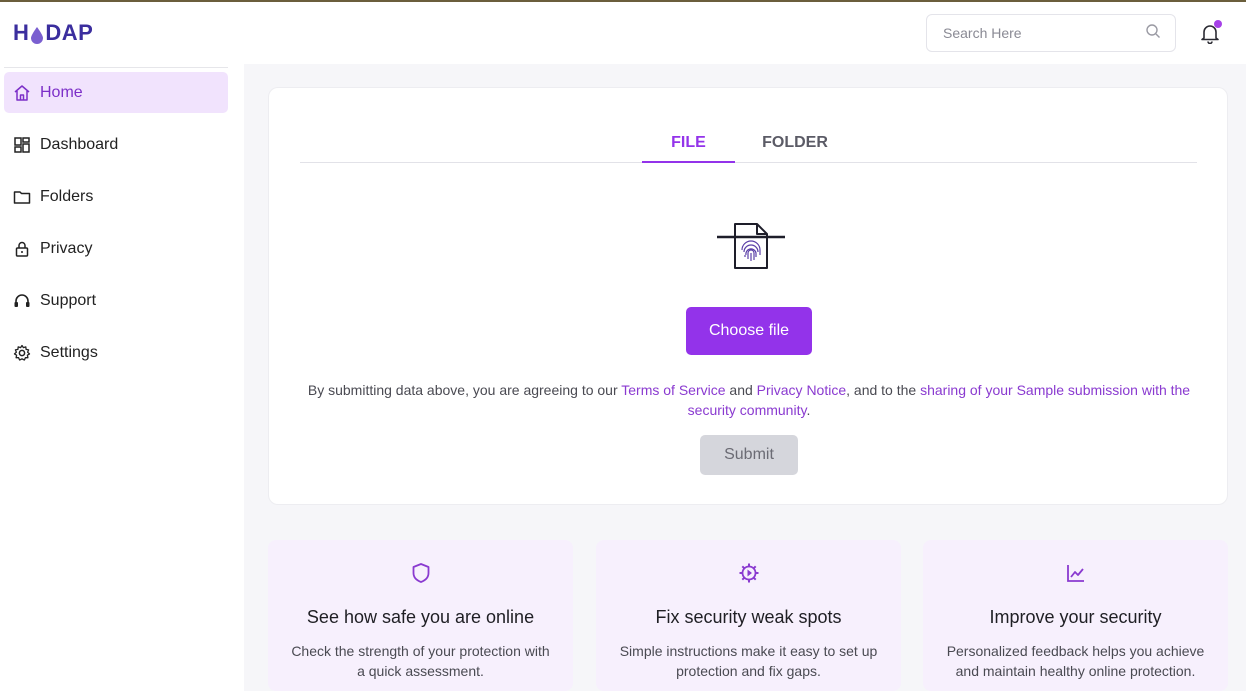 The width and height of the screenshot is (1246, 691). What do you see at coordinates (68, 300) in the screenshot?
I see `sidebar-item-label: Support` at bounding box center [68, 300].